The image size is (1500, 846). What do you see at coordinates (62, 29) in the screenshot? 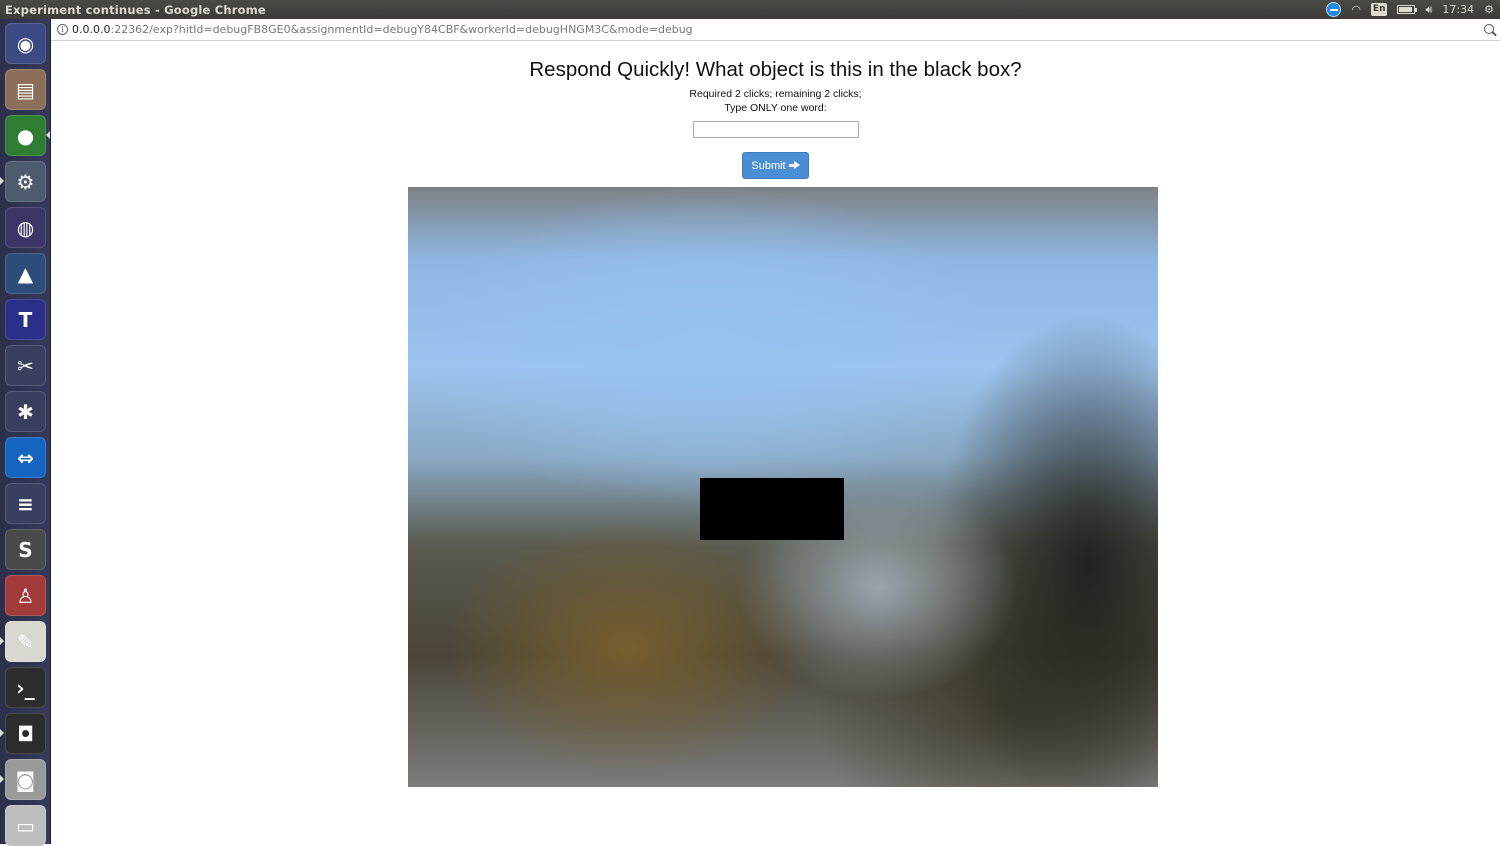
I see `site-info-icon: i` at bounding box center [62, 29].